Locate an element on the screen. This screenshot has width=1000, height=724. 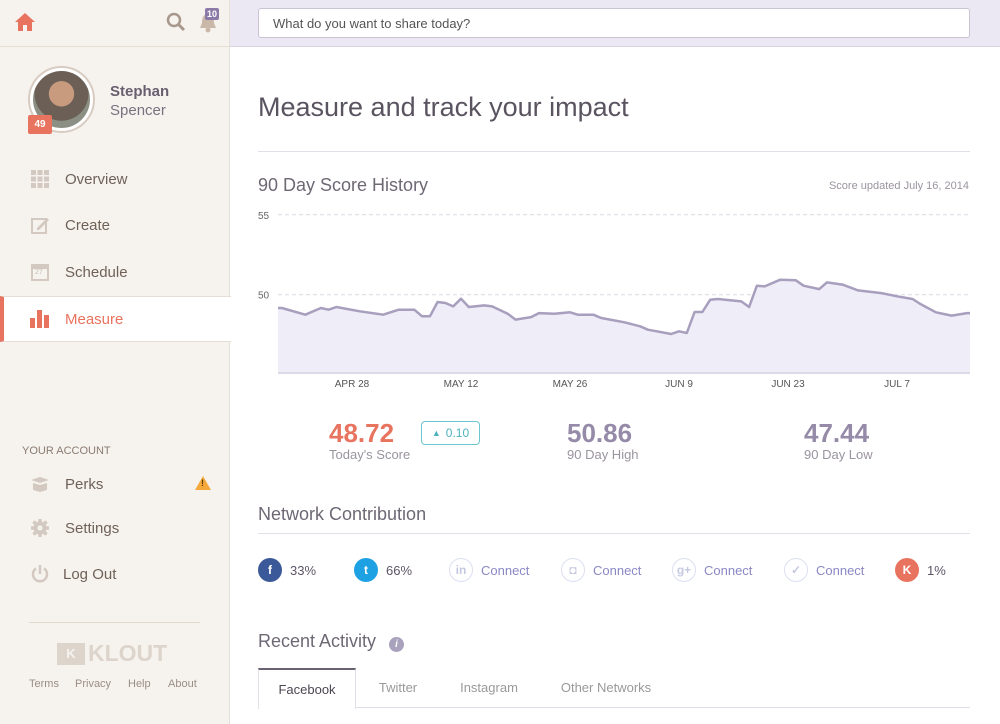
share-bar: What do you want to share today? is located at coordinates (615, 23).